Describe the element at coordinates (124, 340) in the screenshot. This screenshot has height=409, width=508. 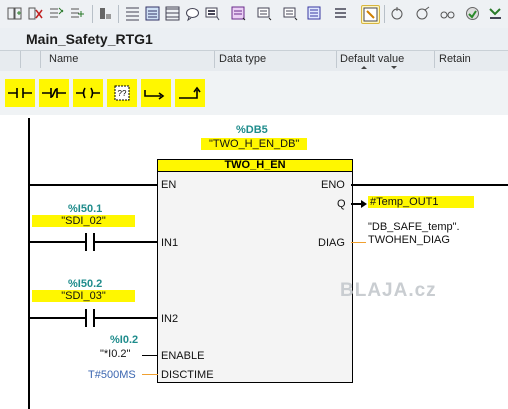
I see `enable-address: %I0.2` at that location.